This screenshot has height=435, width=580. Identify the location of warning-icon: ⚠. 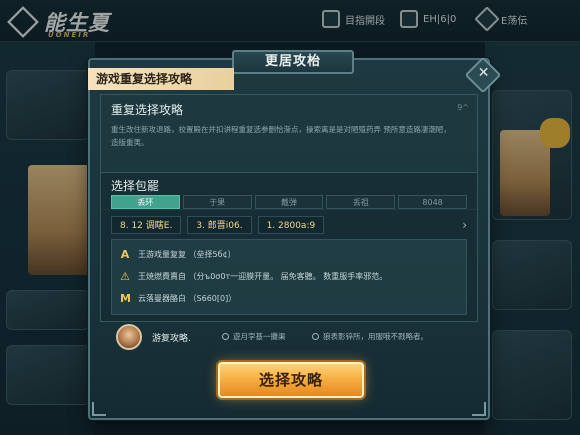
(125, 276).